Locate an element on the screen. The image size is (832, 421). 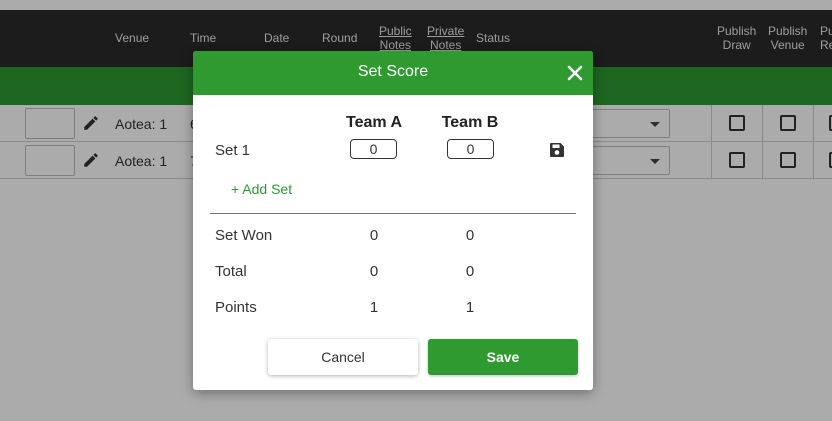
cancel-button: Cancel is located at coordinates (343, 357).